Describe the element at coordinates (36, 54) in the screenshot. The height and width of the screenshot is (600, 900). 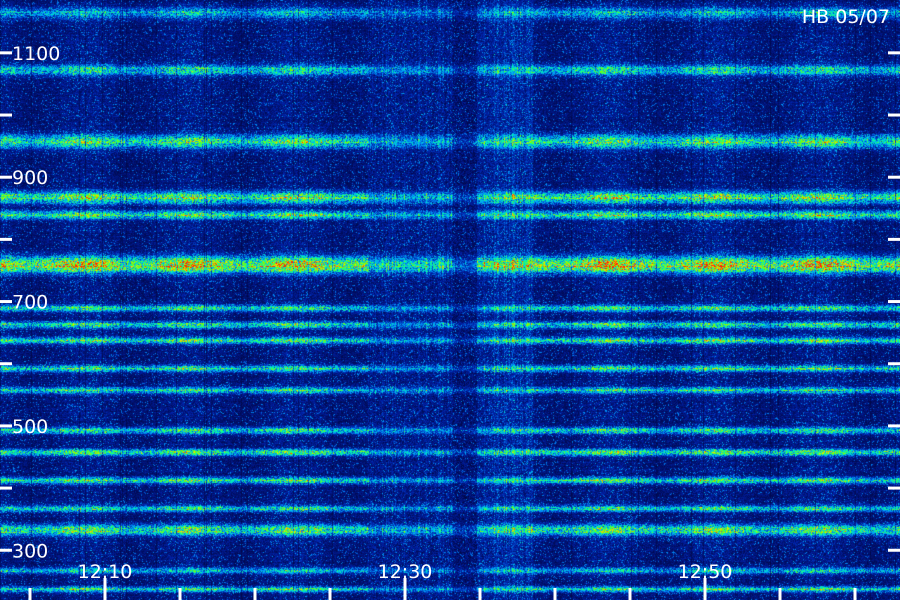
I see `y-tick-label: 1100` at that location.